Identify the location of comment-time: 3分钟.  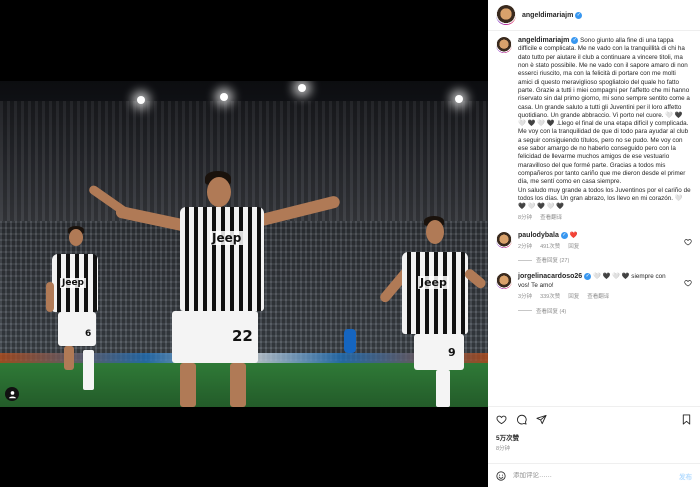
(525, 297).